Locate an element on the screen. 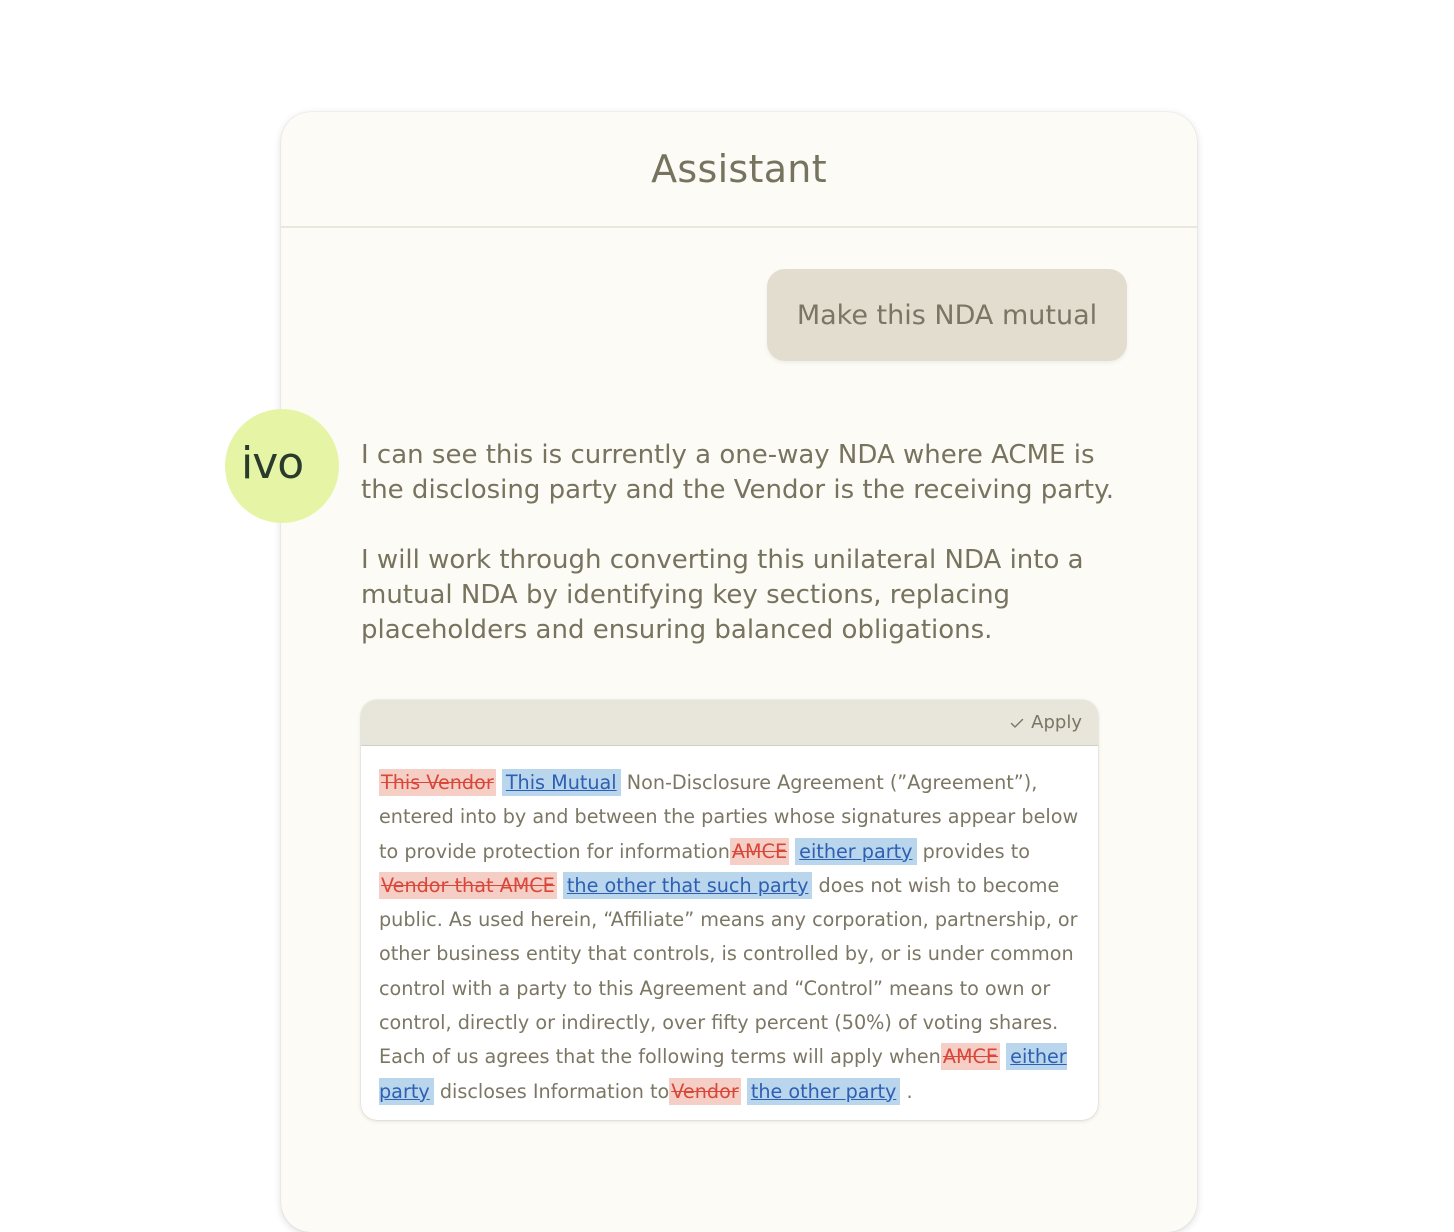  body-text: provides to is located at coordinates (976, 851).